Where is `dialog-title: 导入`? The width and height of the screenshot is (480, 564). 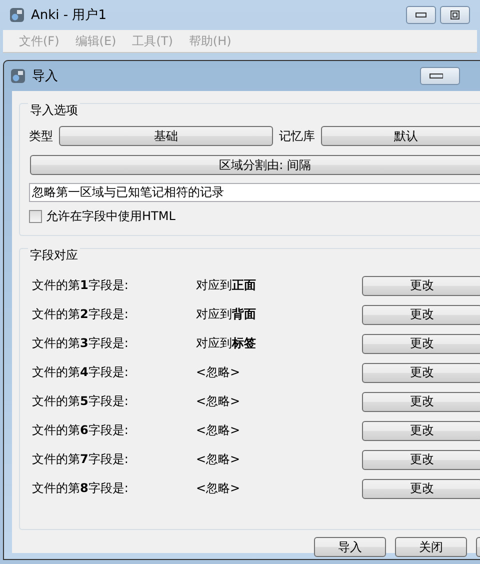 dialog-title: 导入 is located at coordinates (45, 76).